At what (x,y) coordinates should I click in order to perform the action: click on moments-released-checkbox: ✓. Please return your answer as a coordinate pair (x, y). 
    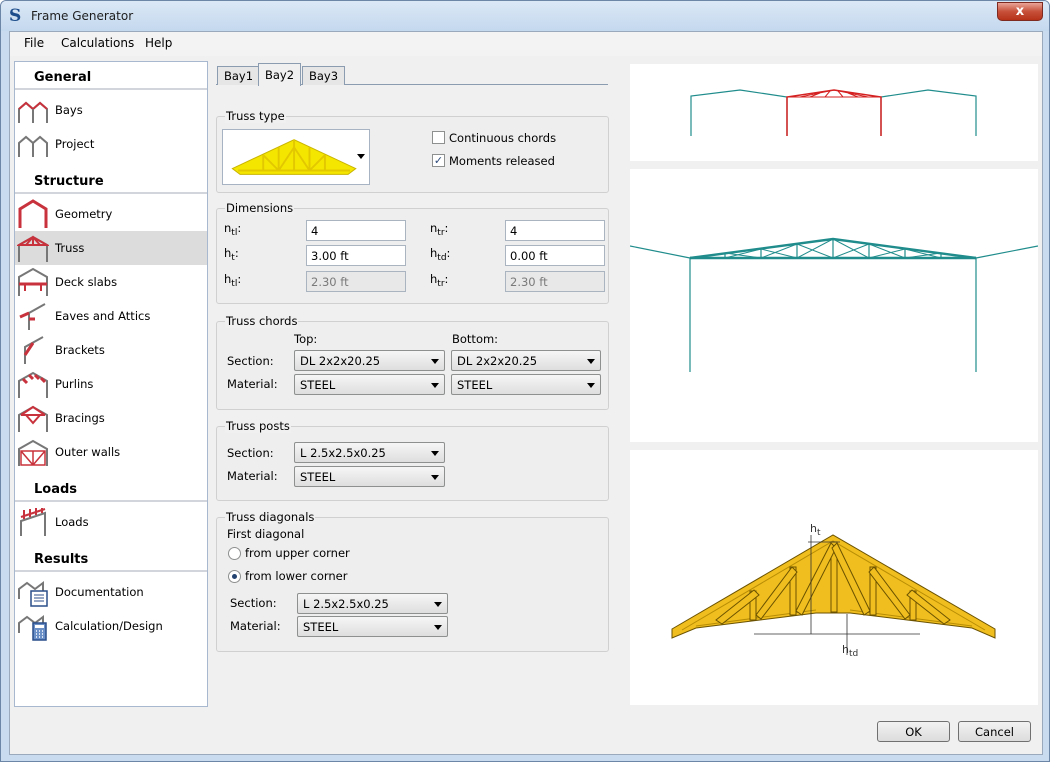
    Looking at the image, I should click on (438, 160).